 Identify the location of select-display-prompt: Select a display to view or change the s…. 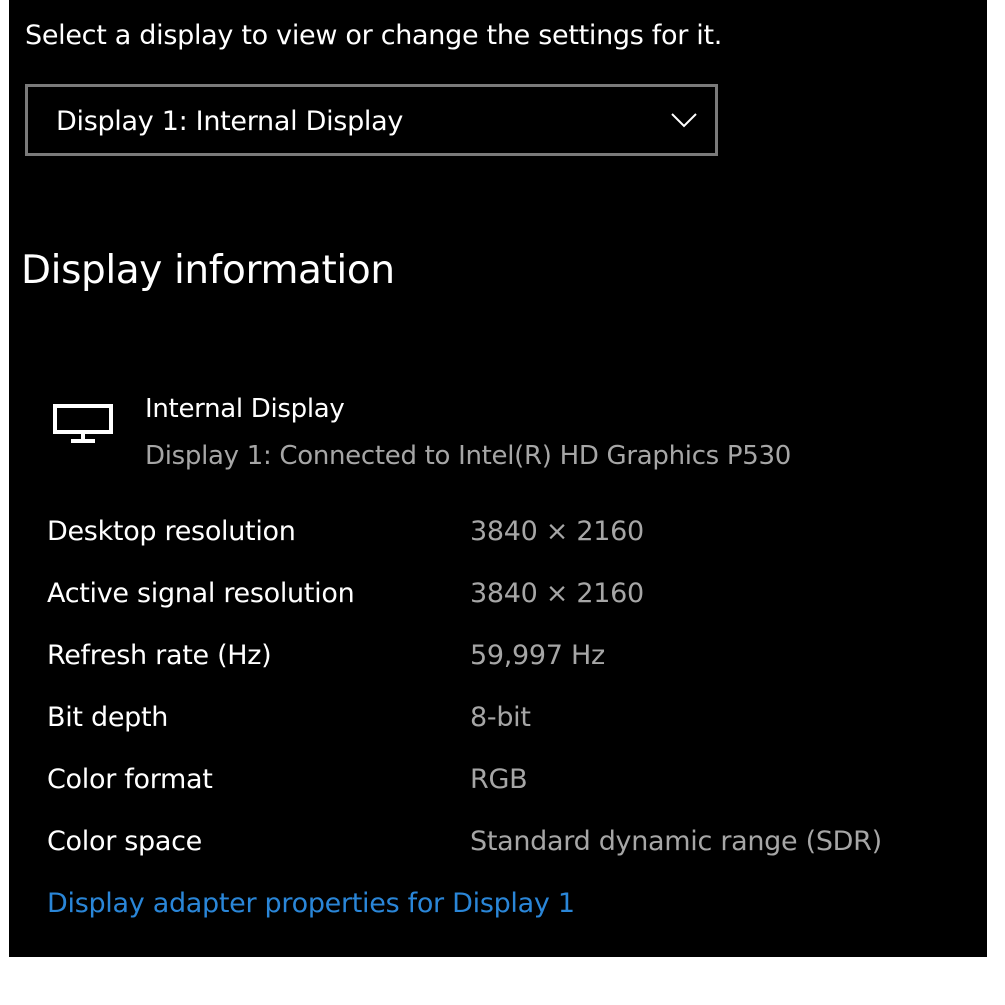
(374, 35).